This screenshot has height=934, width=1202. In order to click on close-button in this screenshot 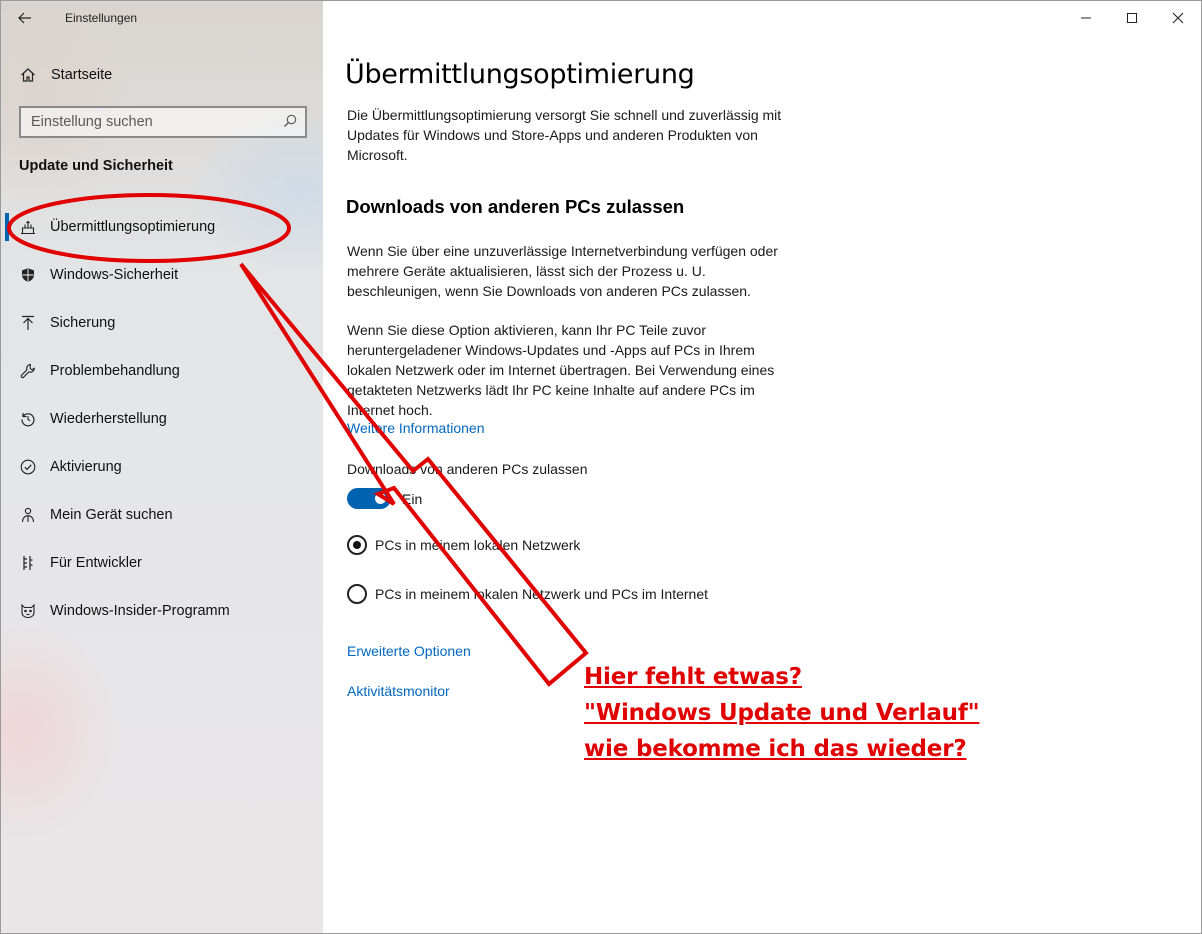, I will do `click(1178, 18)`.